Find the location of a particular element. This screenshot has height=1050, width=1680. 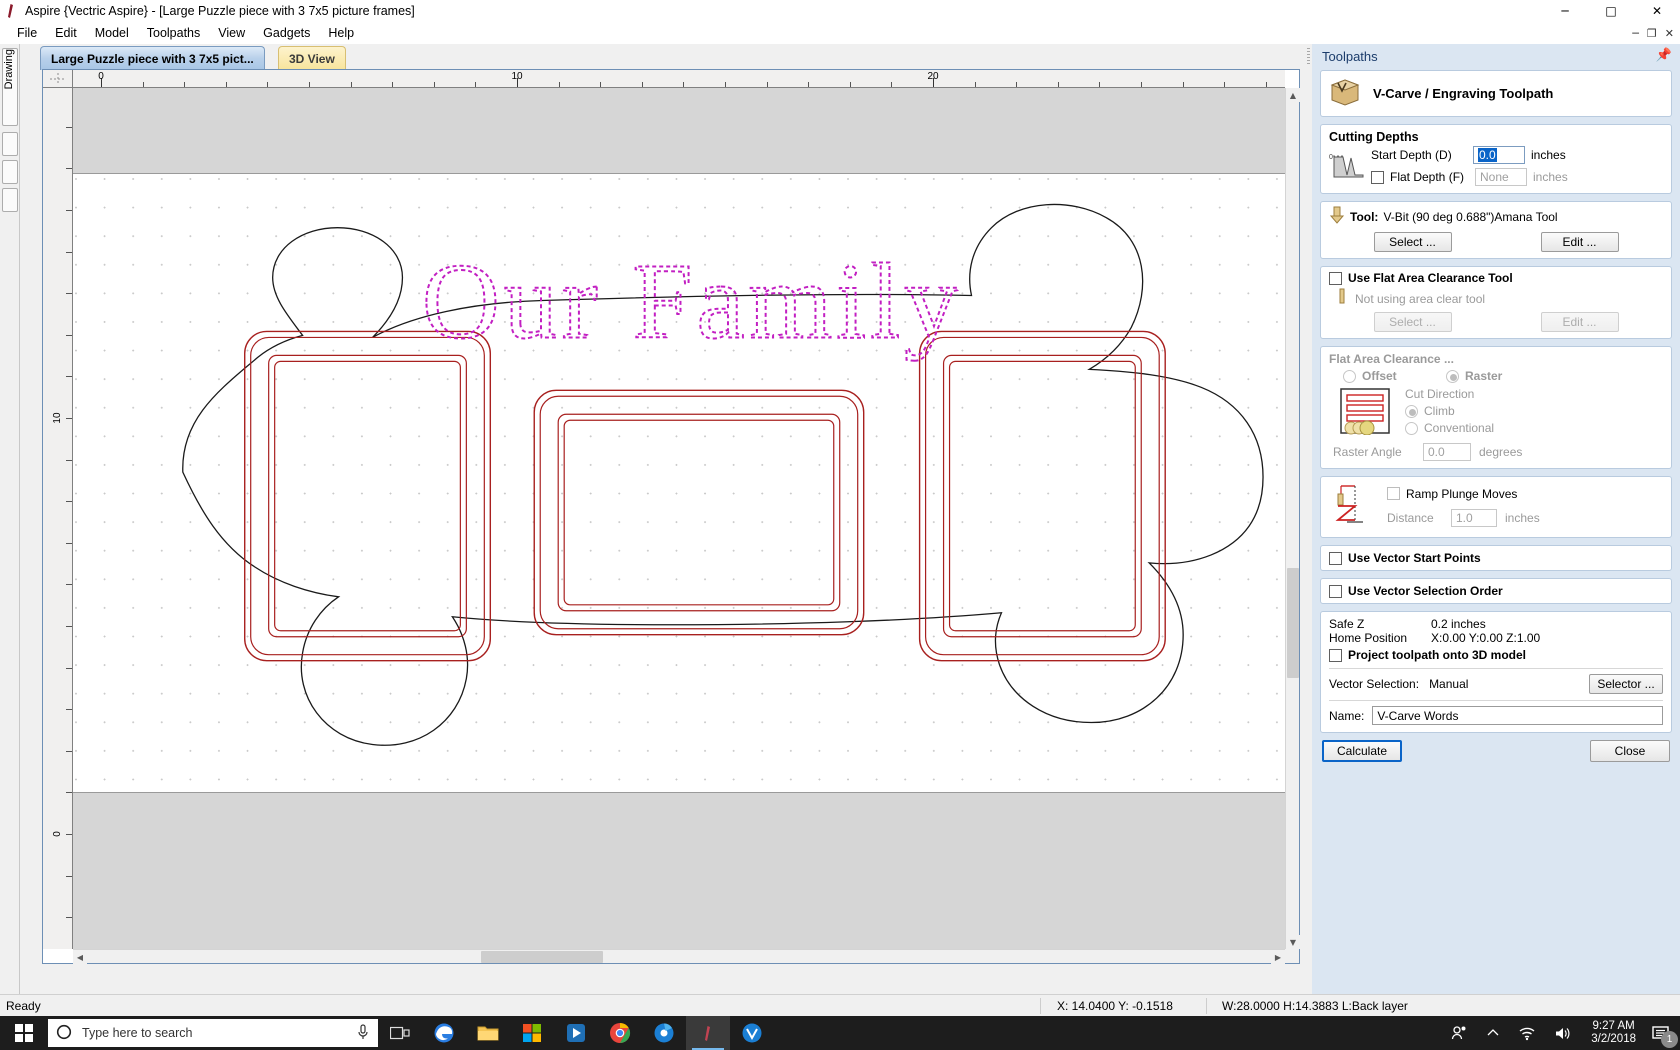

flat-depth-checkbox is located at coordinates (1377, 177).